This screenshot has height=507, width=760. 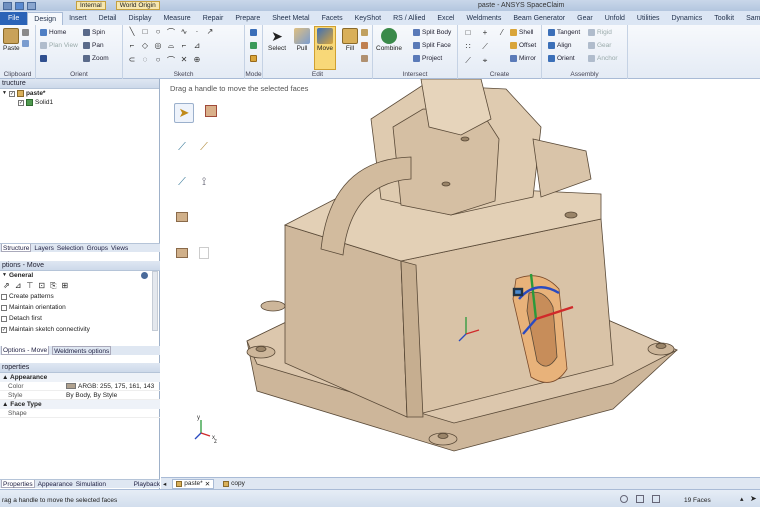 What do you see at coordinates (213, 18) in the screenshot?
I see `tab-repair: Repair` at bounding box center [213, 18].